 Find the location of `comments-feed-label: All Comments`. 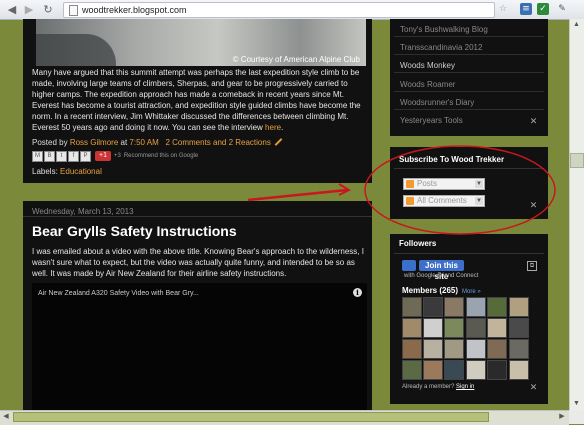

comments-feed-label: All Comments is located at coordinates (442, 200).